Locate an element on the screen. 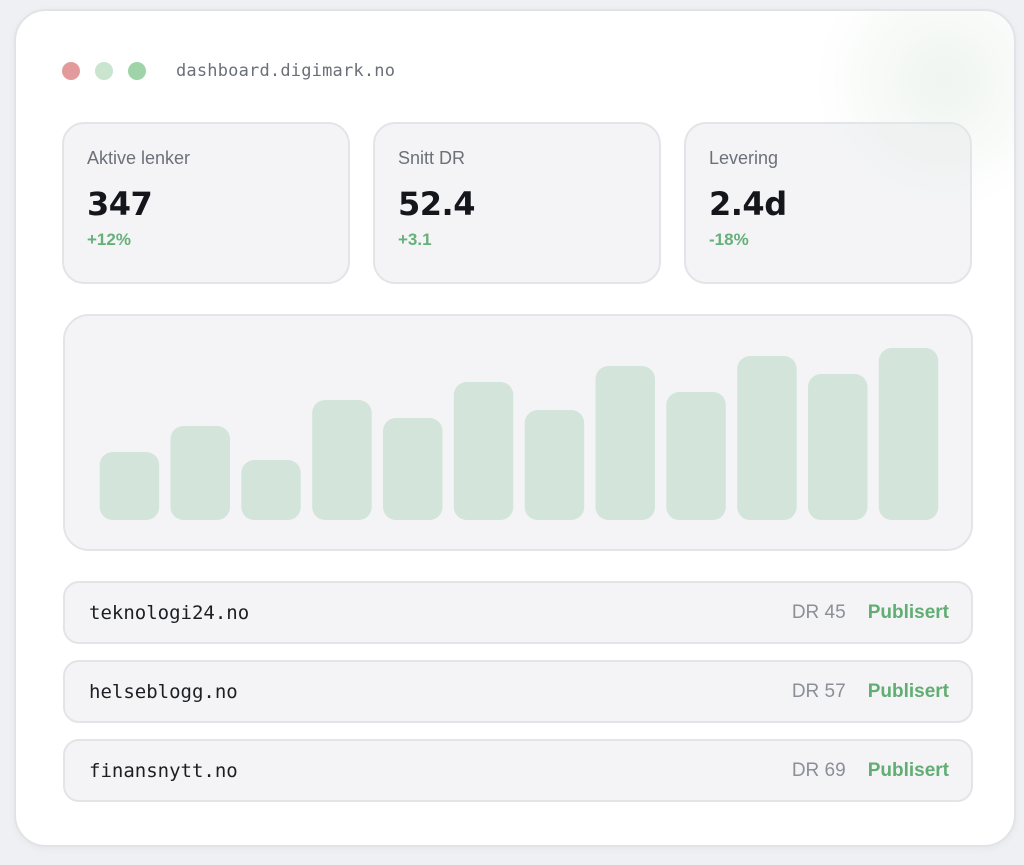  window-titlebar: dashboard.digimark.no is located at coordinates (228, 71).